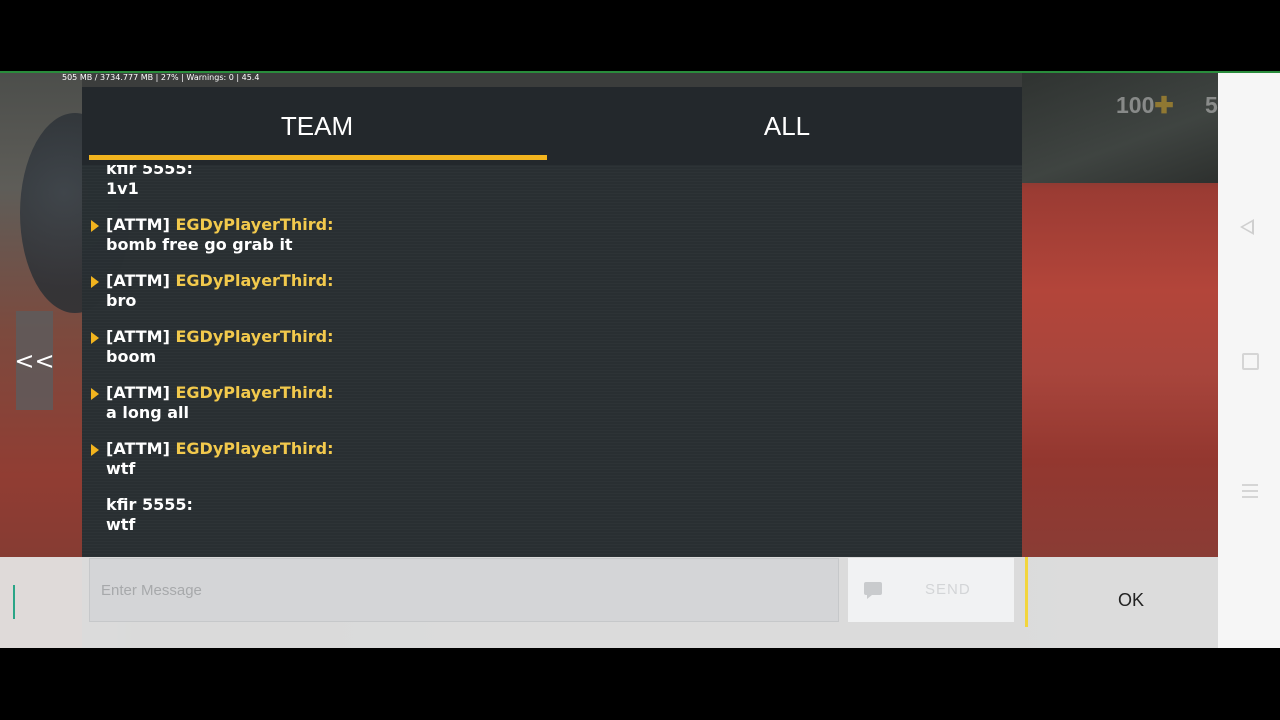  What do you see at coordinates (122, 188) in the screenshot?
I see `message-text: 1v1` at bounding box center [122, 188].